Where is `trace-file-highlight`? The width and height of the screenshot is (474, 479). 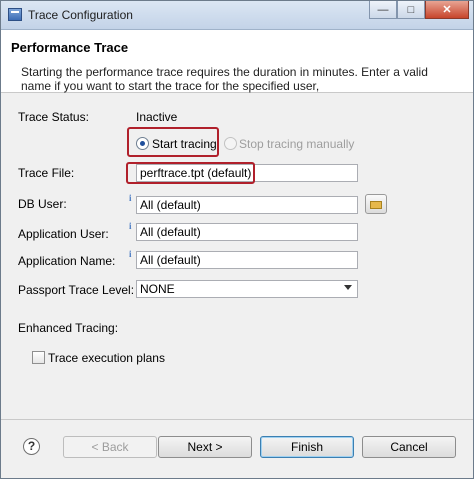 trace-file-highlight is located at coordinates (190, 173).